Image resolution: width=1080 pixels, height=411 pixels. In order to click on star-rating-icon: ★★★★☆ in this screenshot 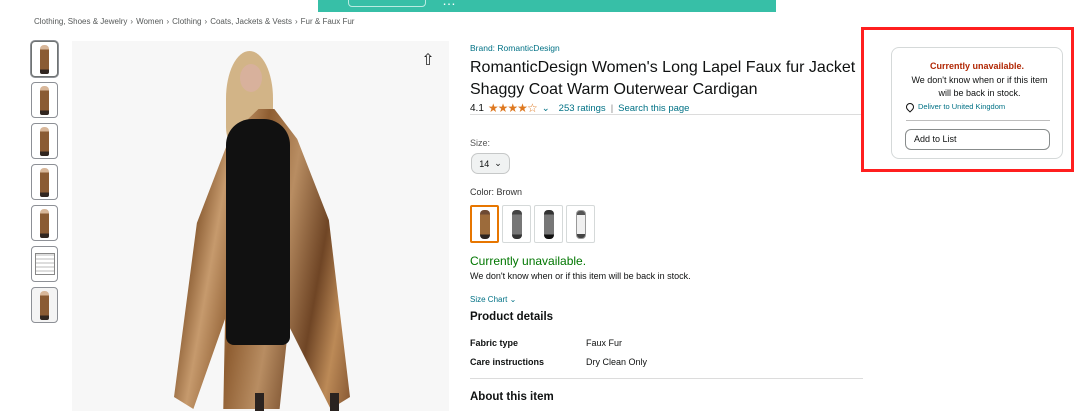, I will do `click(513, 108)`.